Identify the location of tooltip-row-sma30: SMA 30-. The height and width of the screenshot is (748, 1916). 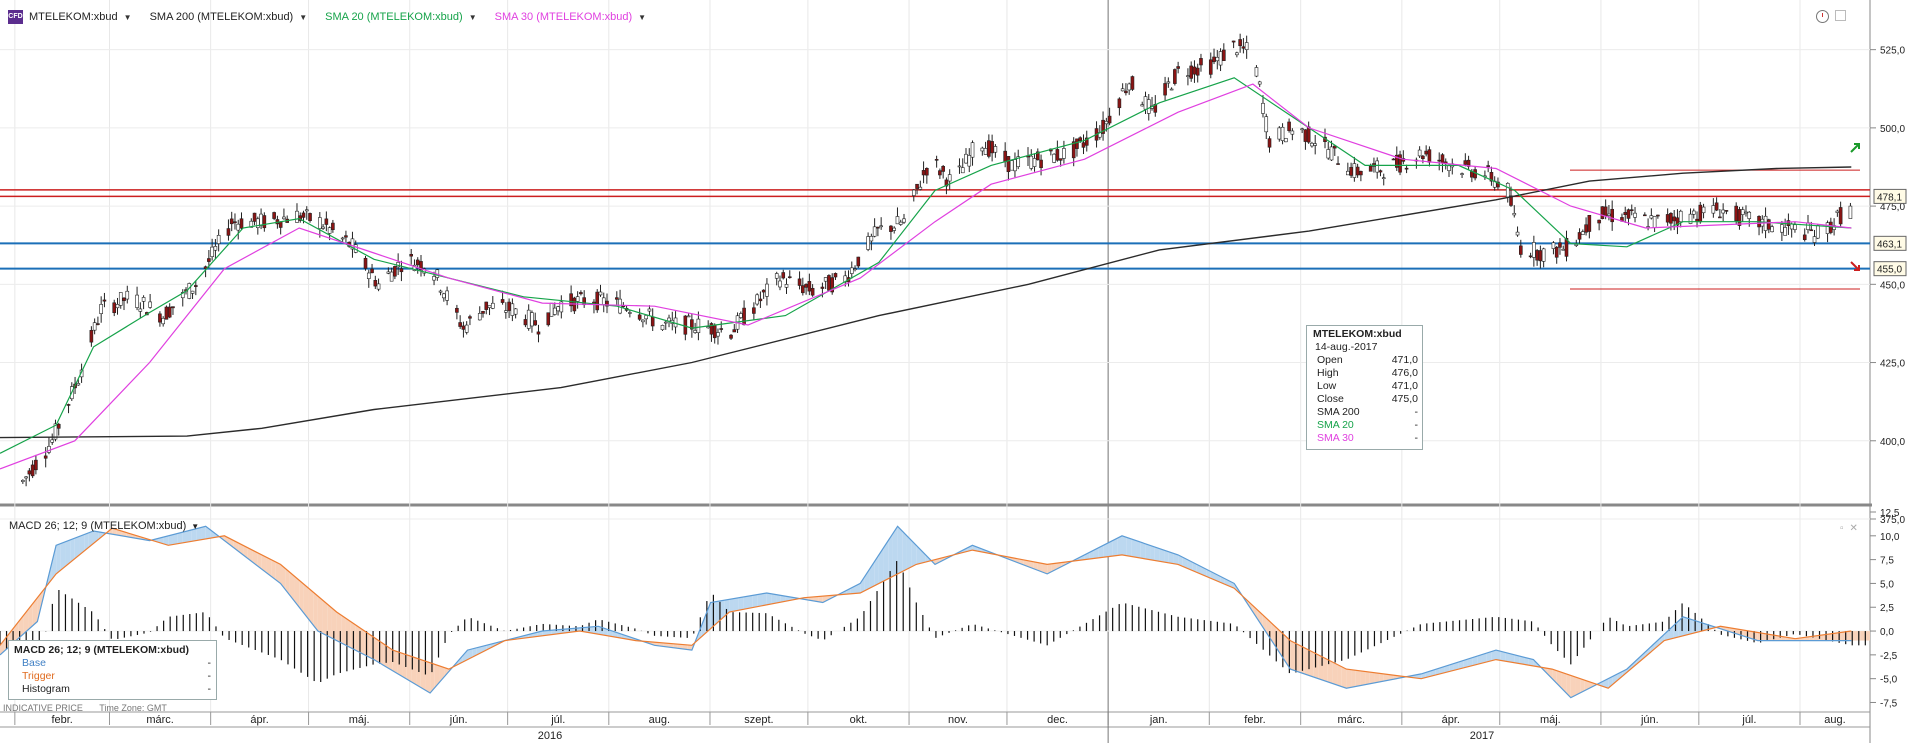
(1367, 438).